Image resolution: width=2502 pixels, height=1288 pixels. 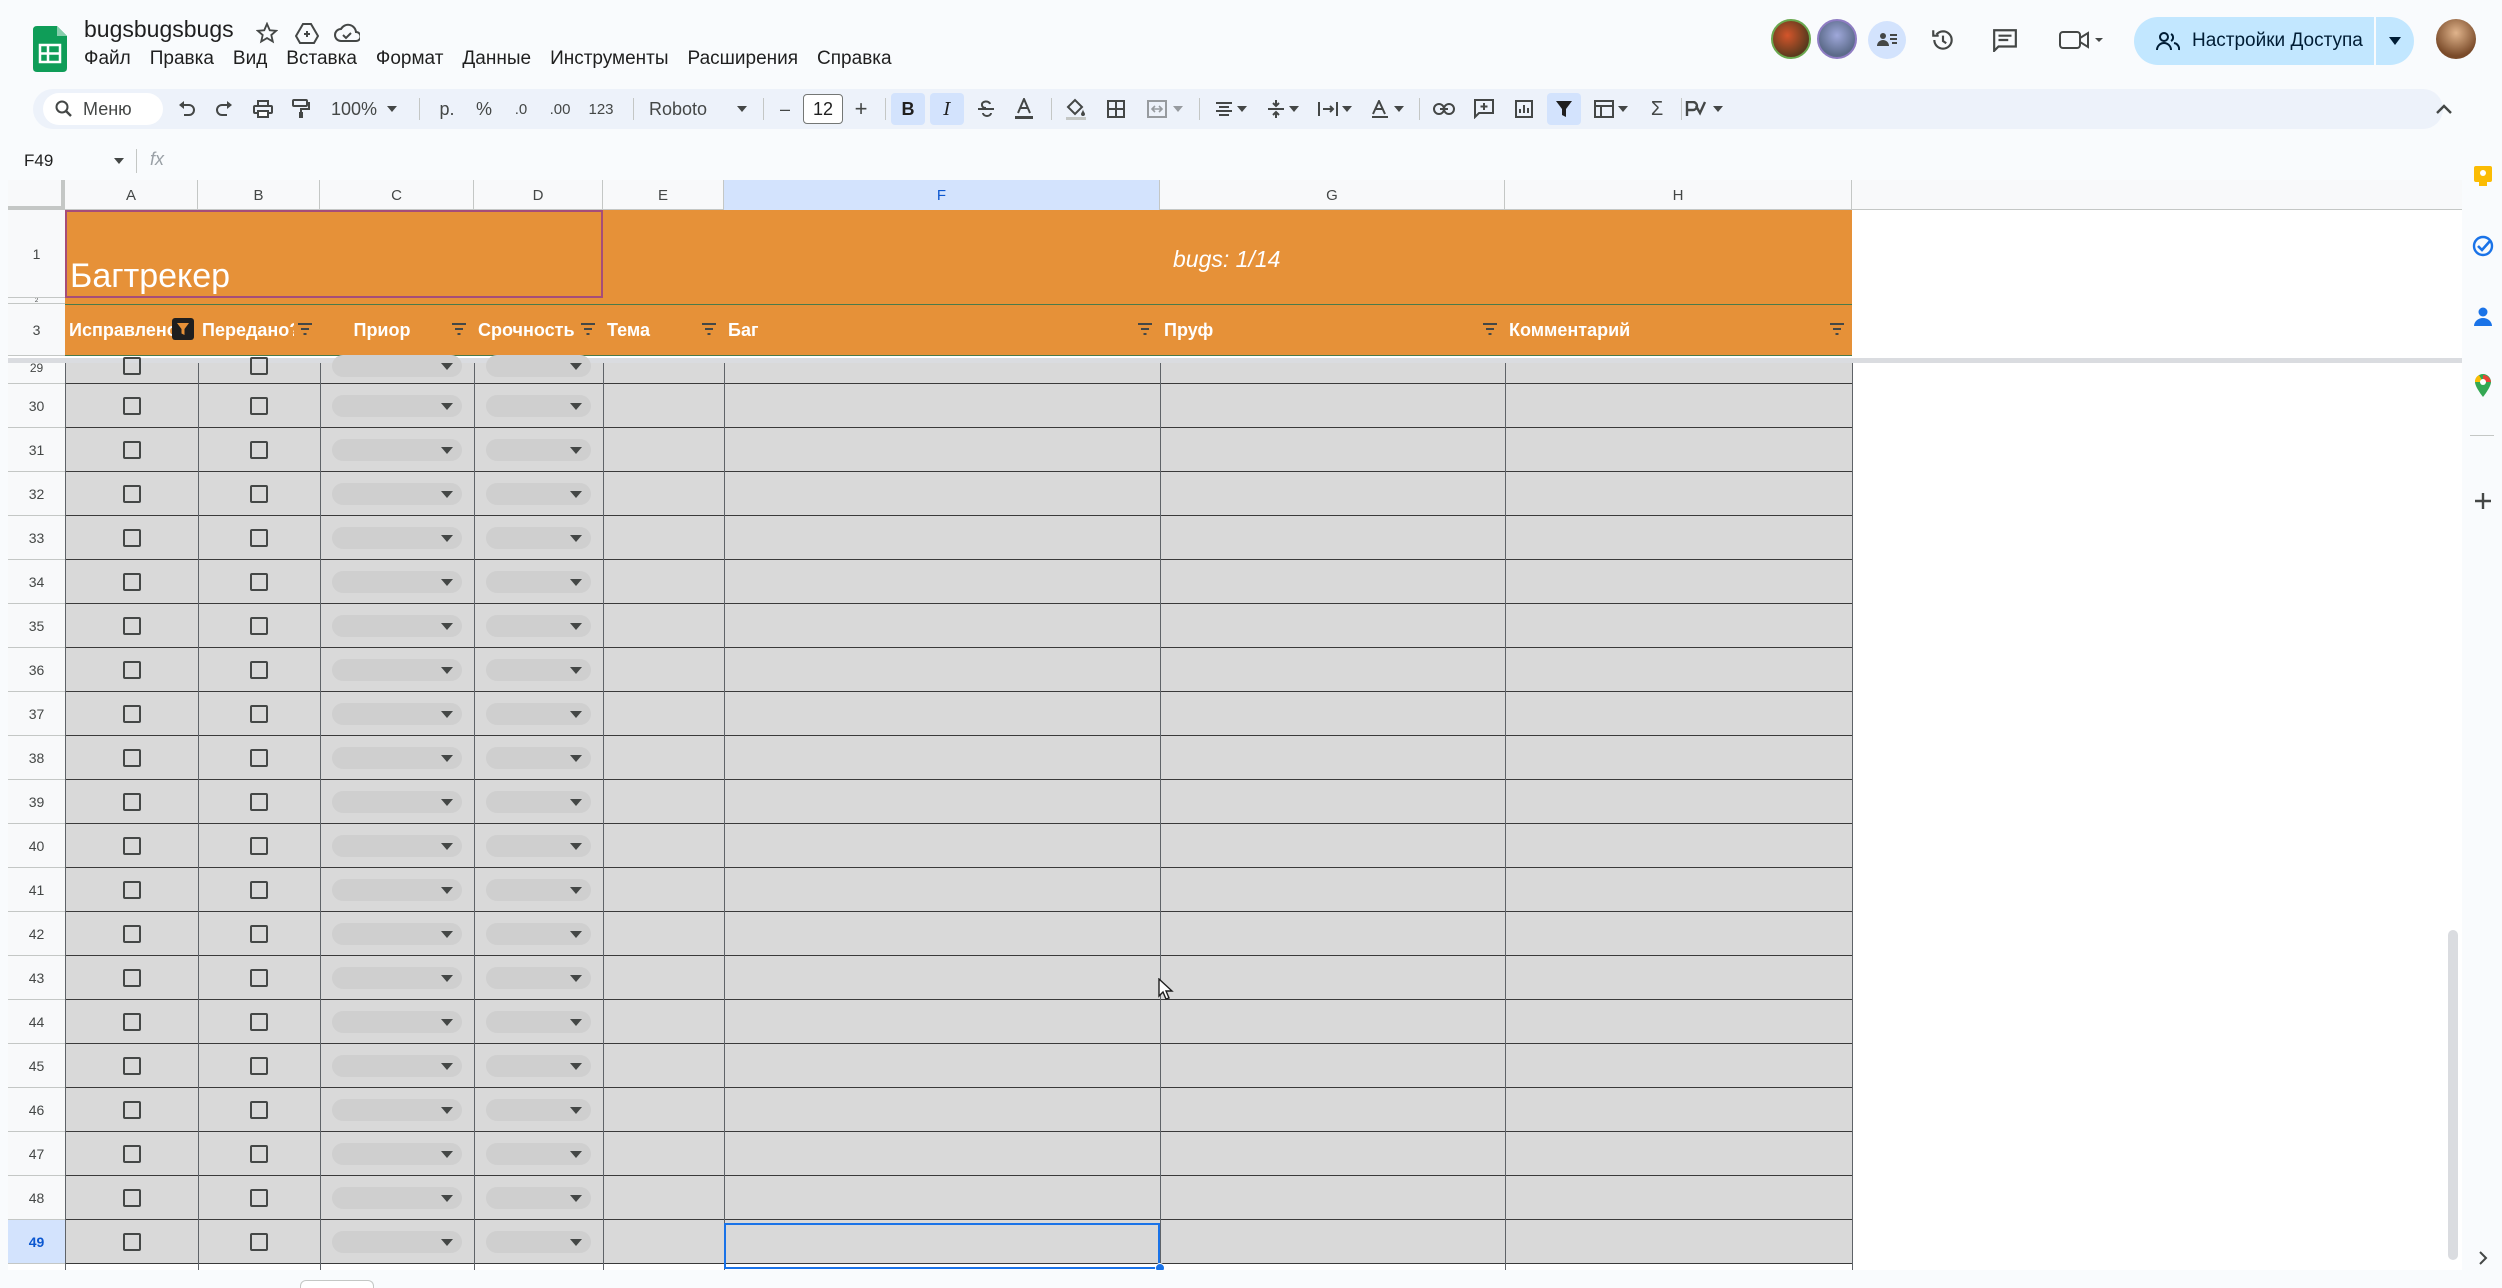 I want to click on share-dropdown-button, so click(x=2395, y=41).